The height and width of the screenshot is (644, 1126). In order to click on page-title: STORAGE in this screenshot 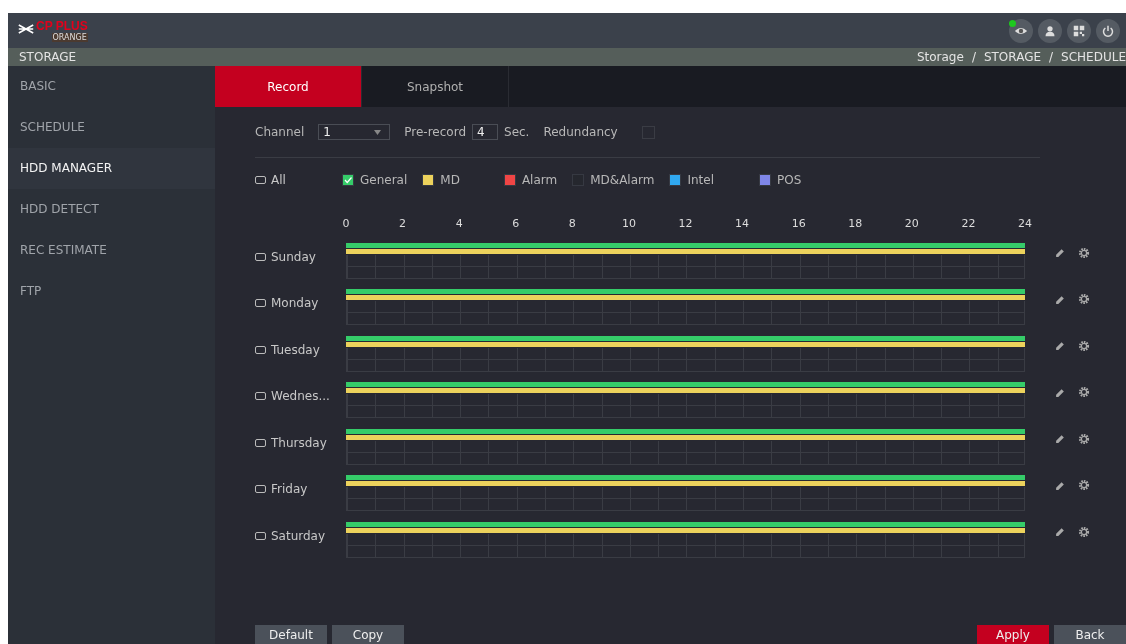, I will do `click(48, 57)`.